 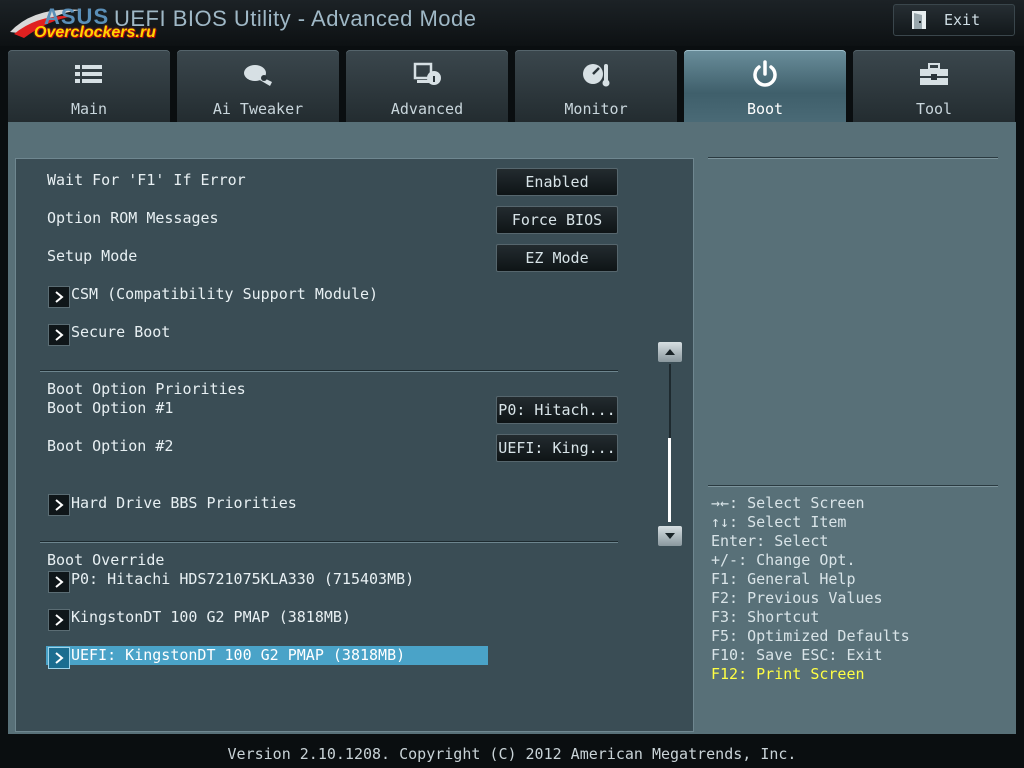 What do you see at coordinates (797, 598) in the screenshot?
I see `help-f2: F2: Previous Values` at bounding box center [797, 598].